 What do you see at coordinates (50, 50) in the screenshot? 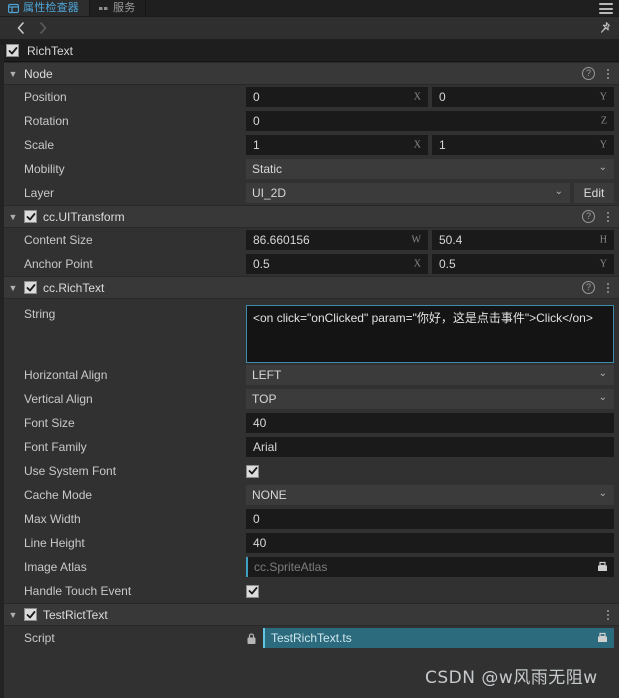
I see `node-name-label: RichText` at bounding box center [50, 50].